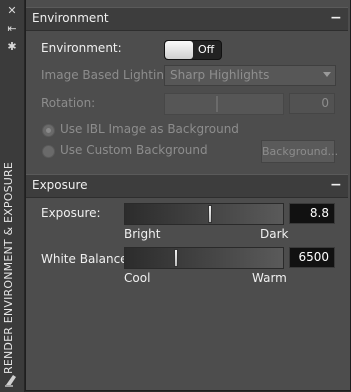 The width and height of the screenshot is (351, 392). I want to click on exposure-value-field: 8.8, so click(312, 213).